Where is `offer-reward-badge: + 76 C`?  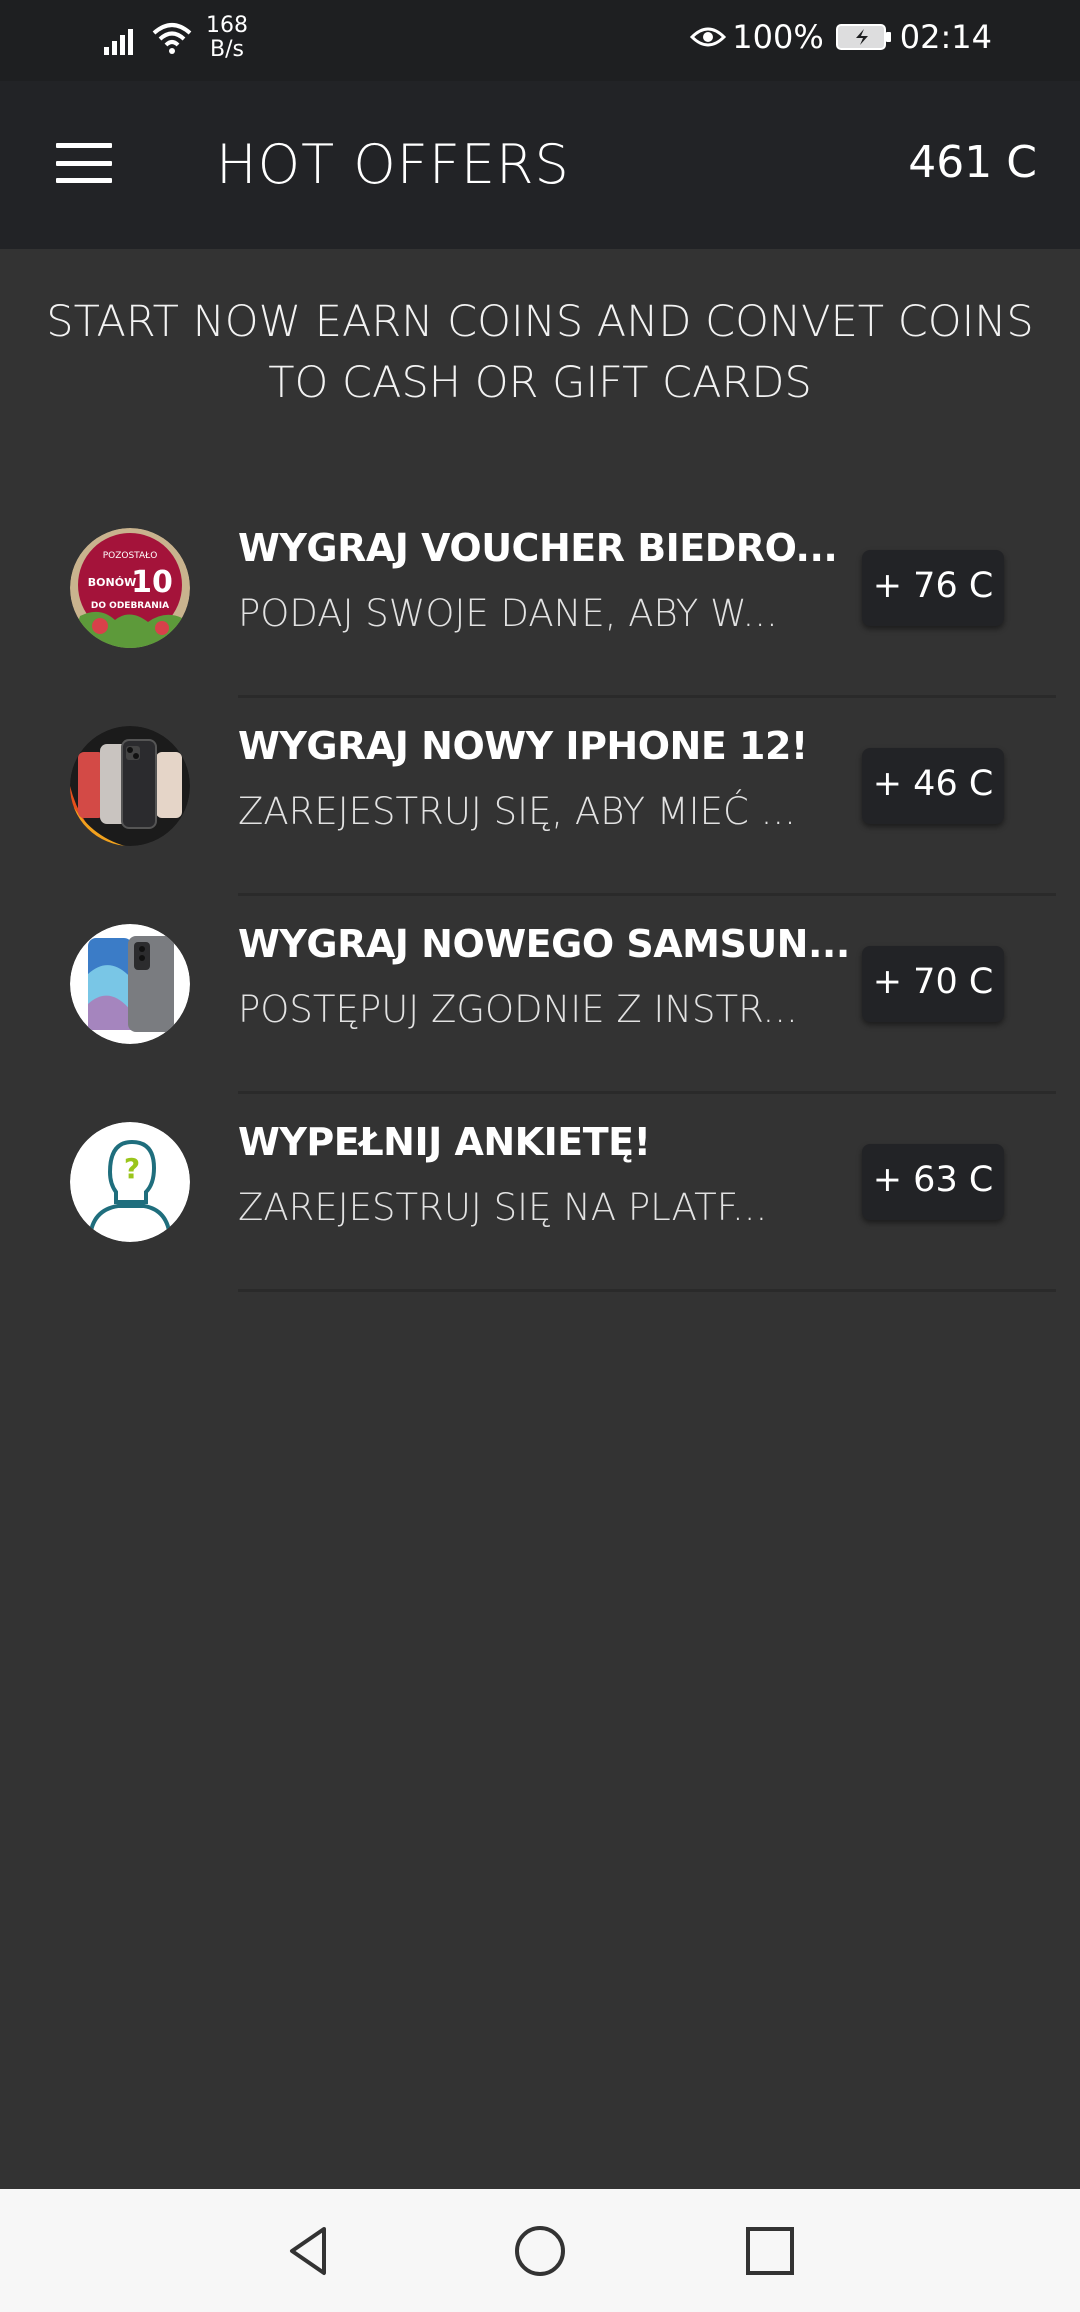
offer-reward-badge: + 76 C is located at coordinates (933, 588).